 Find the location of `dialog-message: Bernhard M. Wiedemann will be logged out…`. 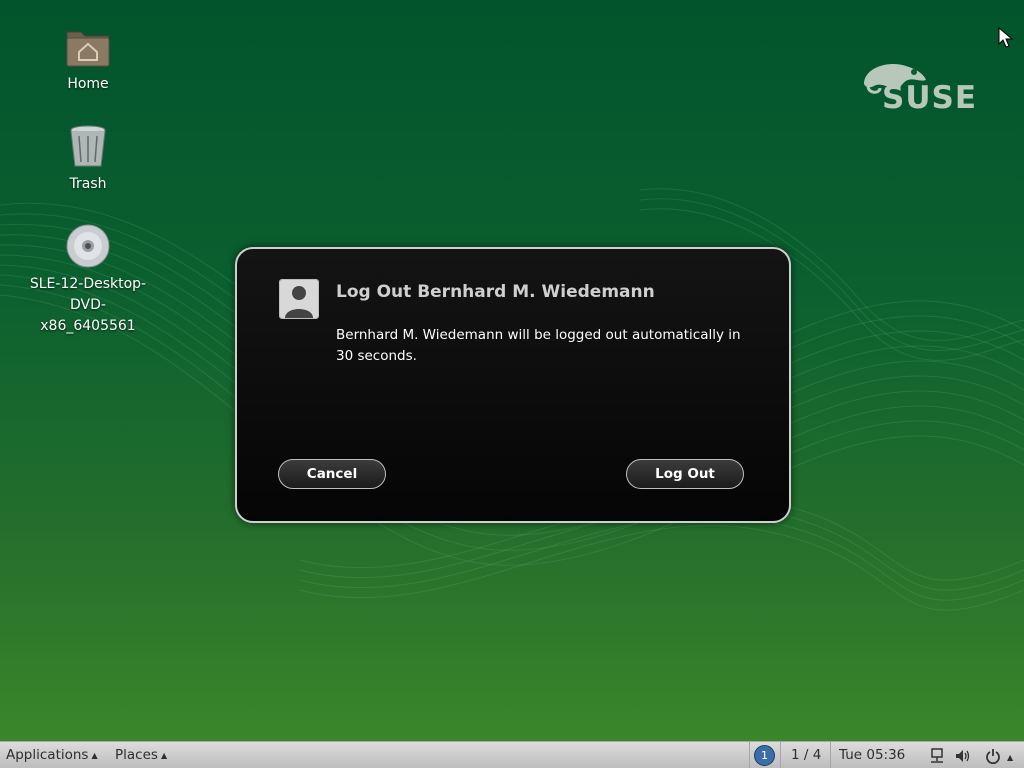

dialog-message: Bernhard M. Wiedemann will be logged out… is located at coordinates (538, 345).